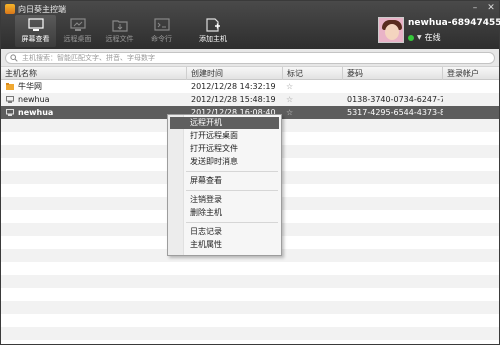 The width and height of the screenshot is (500, 345). I want to click on avatar-face, so click(392, 32).